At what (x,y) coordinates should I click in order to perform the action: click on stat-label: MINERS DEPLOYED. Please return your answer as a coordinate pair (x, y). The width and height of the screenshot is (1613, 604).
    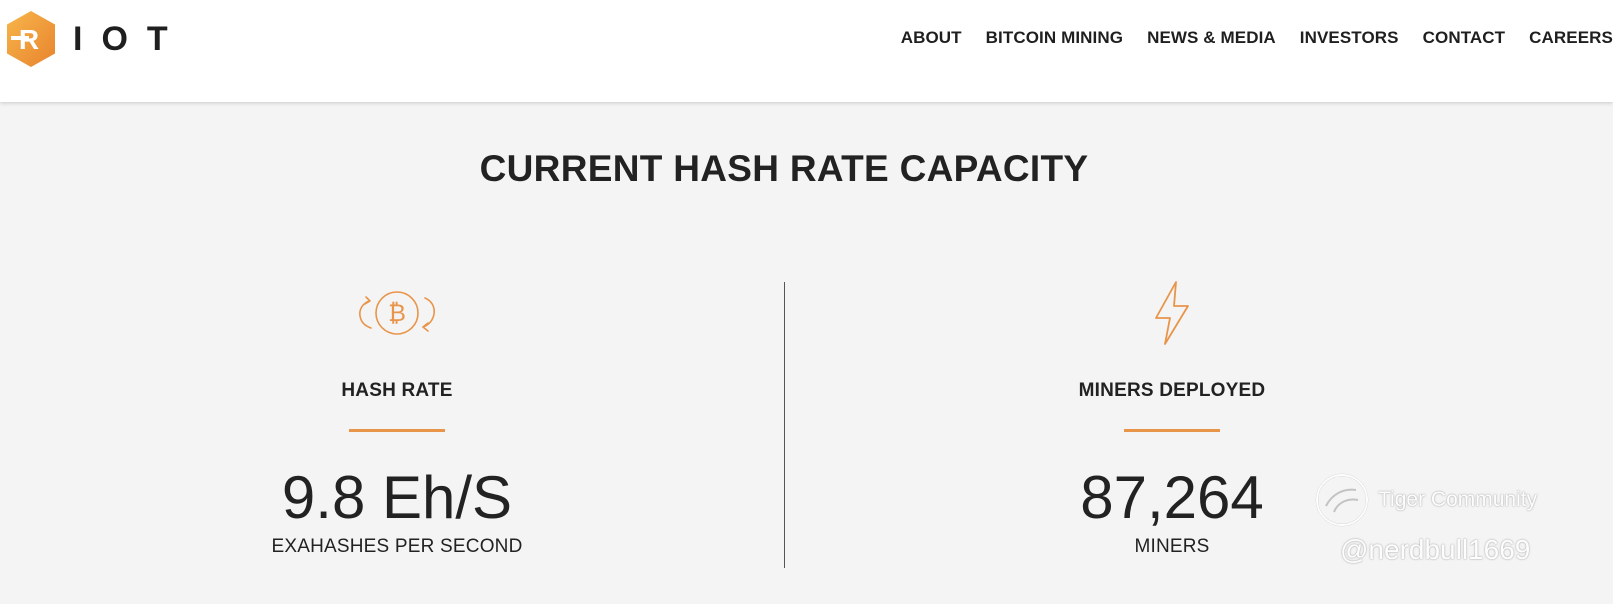
    Looking at the image, I should click on (1172, 390).